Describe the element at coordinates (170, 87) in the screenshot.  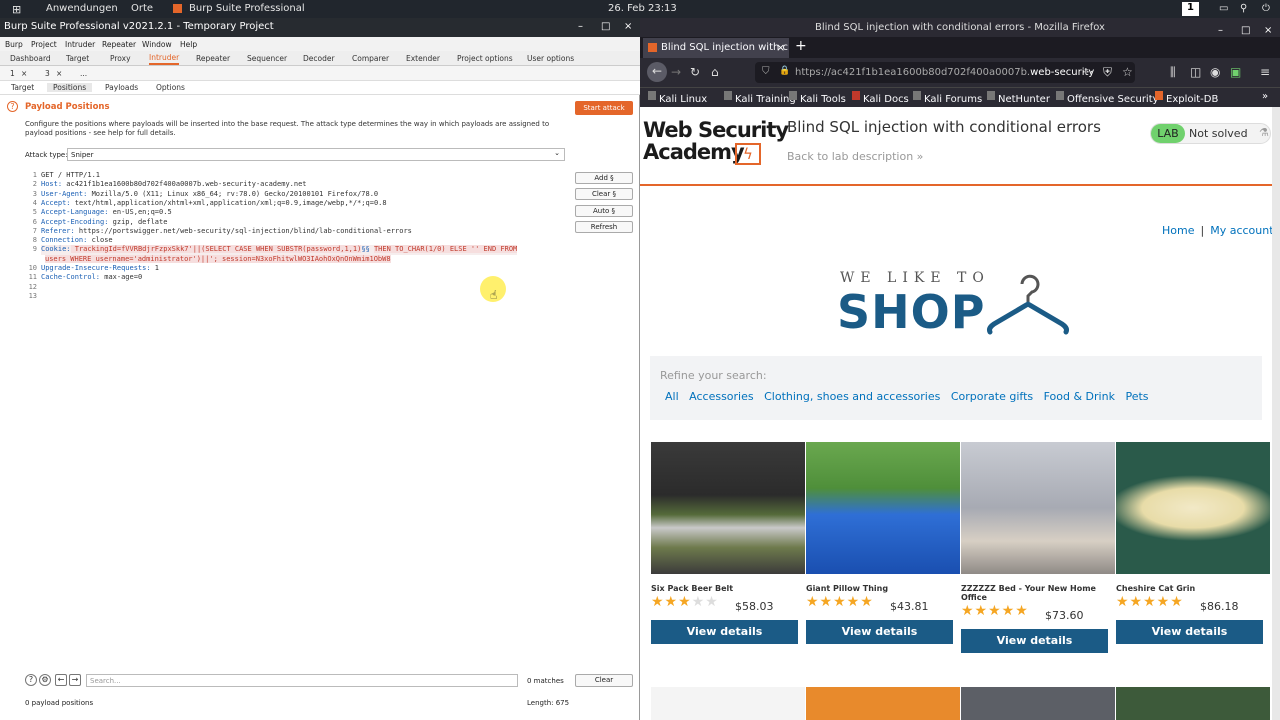
I see `tab-options: Options` at that location.